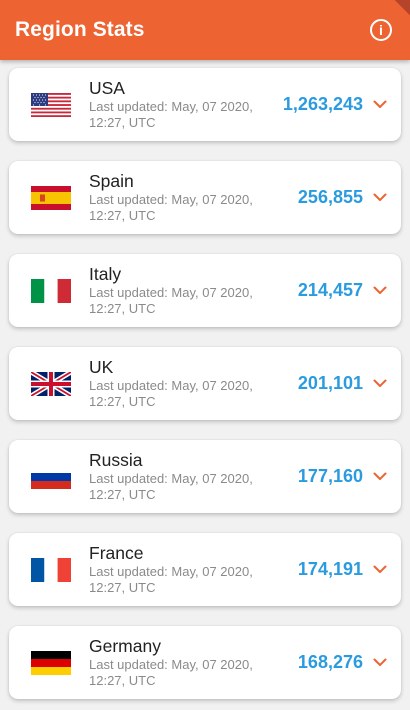 Image resolution: width=410 pixels, height=710 pixels. Describe the element at coordinates (101, 367) in the screenshot. I see `region-name: UK` at that location.